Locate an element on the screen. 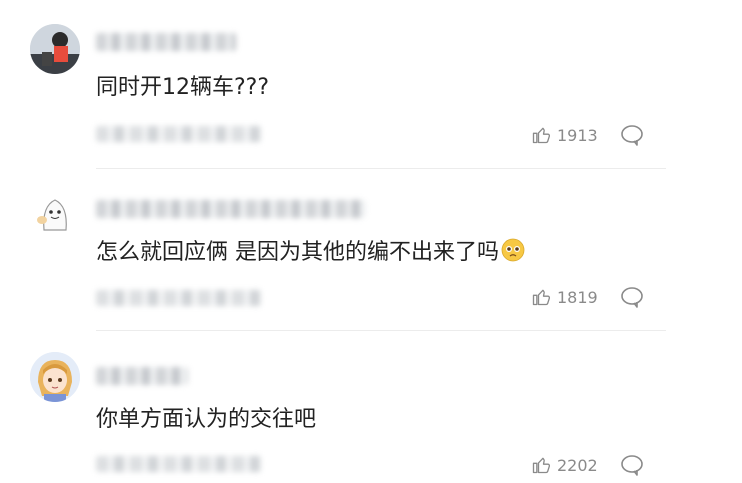 This screenshot has width=742, height=483. like-count: 1819 is located at coordinates (577, 297).